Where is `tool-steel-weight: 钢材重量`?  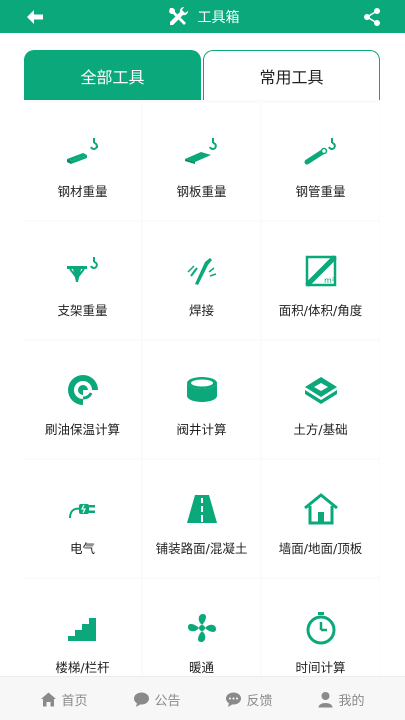 tool-steel-weight: 钢材重量 is located at coordinates (82, 161).